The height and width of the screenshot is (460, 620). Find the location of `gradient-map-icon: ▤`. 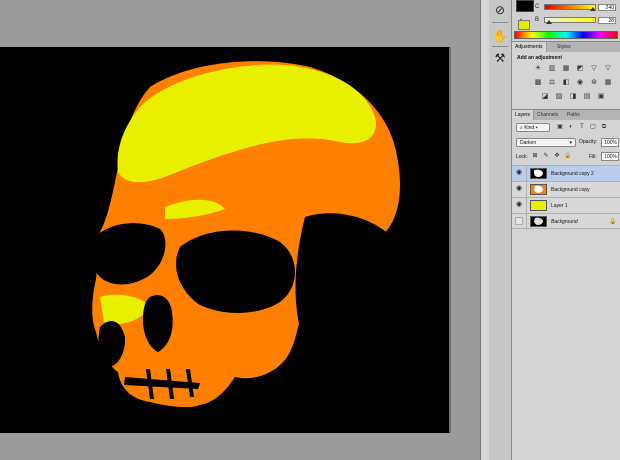

gradient-map-icon: ▤ is located at coordinates (587, 97).